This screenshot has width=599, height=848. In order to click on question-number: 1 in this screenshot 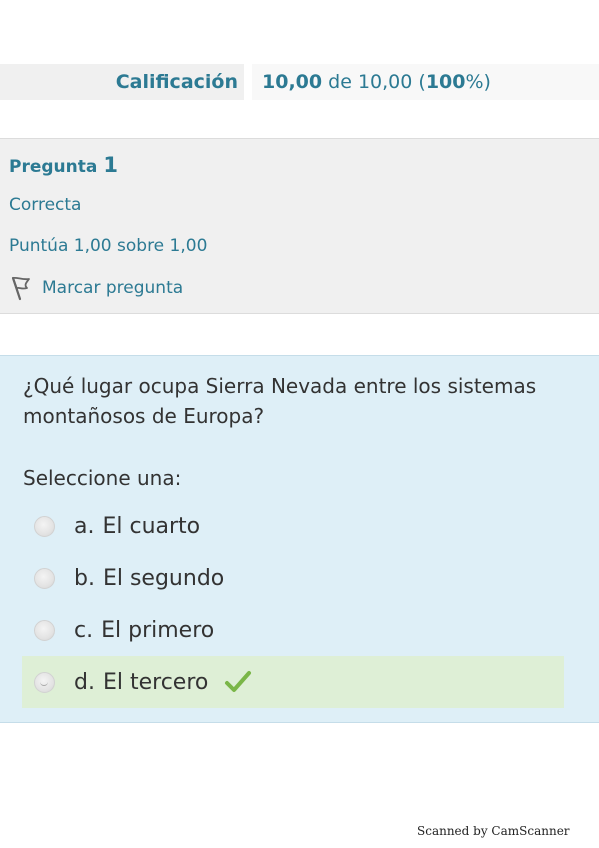, I will do `click(110, 165)`.